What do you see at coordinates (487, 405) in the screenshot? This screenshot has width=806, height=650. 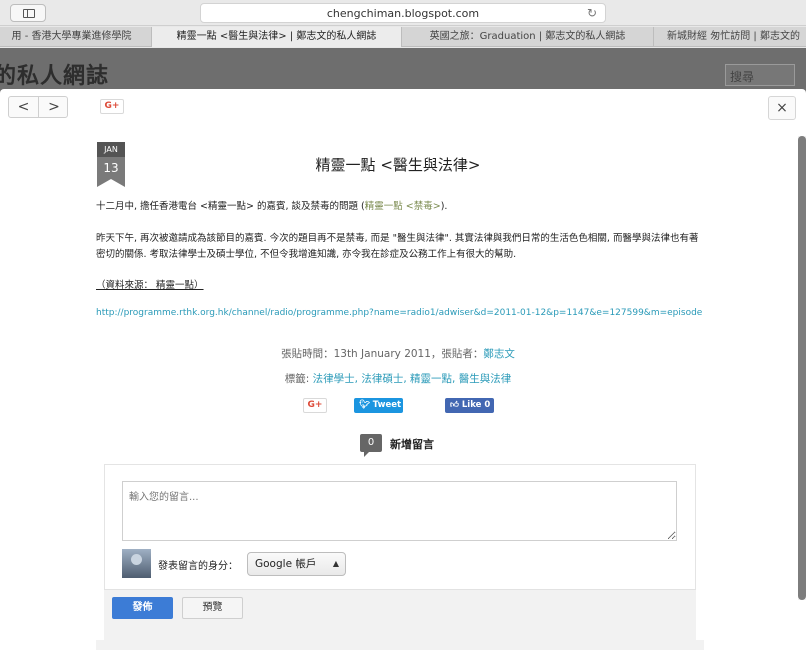 I see `like-count: 0` at bounding box center [487, 405].